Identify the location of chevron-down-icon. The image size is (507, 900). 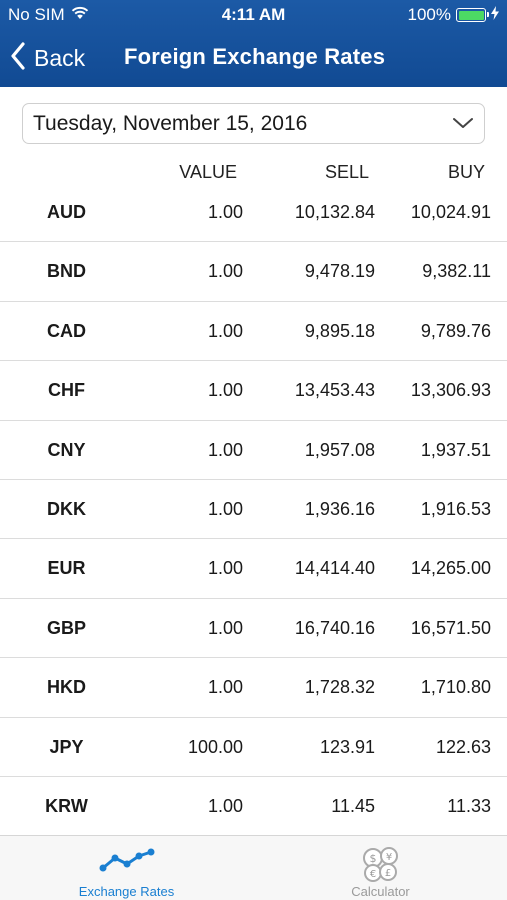
(463, 125).